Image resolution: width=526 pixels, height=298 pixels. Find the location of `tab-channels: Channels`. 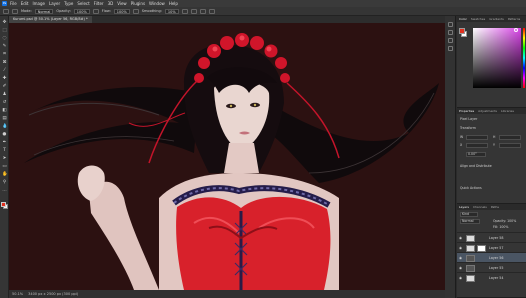

tab-channels: Channels is located at coordinates (480, 207).